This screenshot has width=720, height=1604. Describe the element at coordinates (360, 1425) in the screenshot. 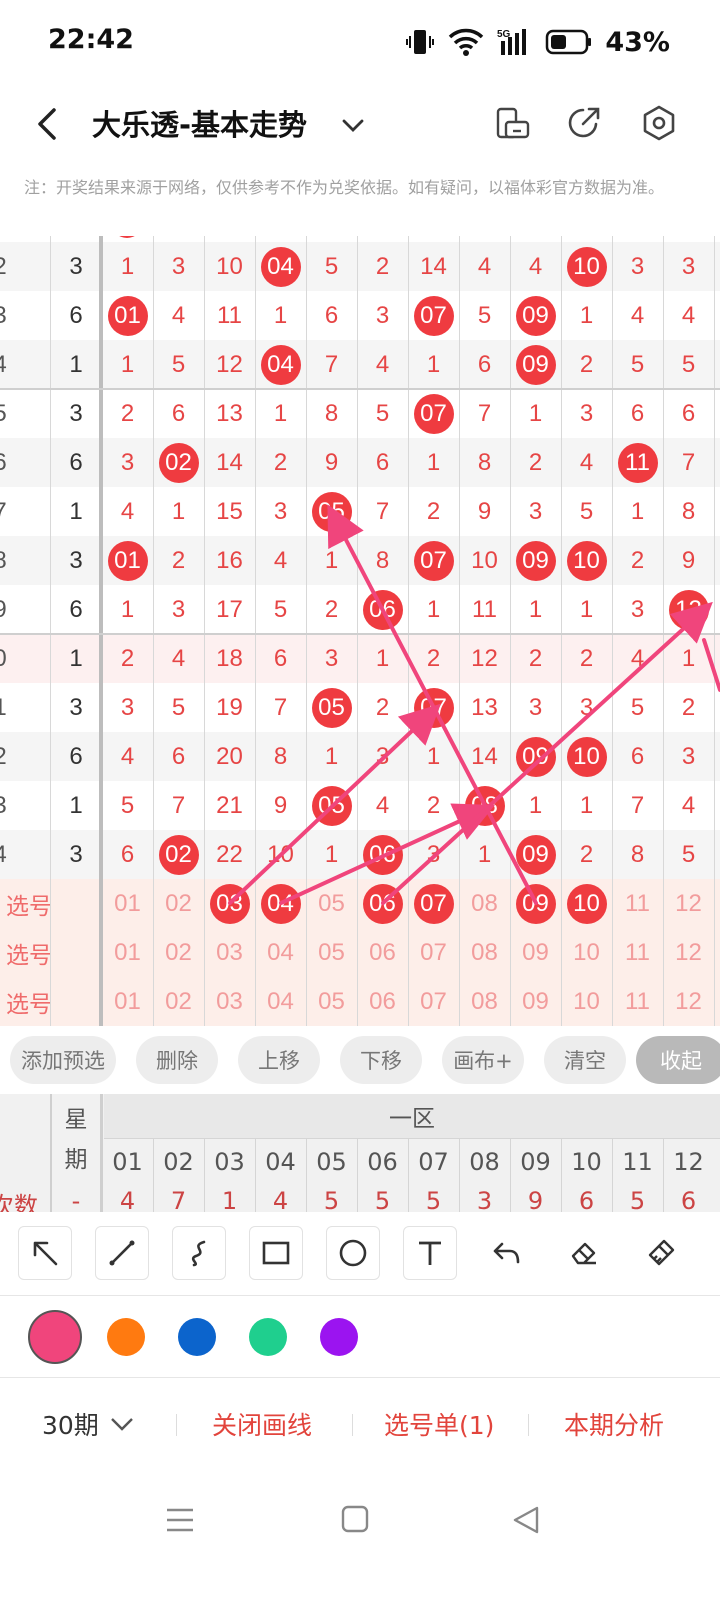

I see `bottom-bar: 30期 关闭画线 选号单(1) 本期分析` at that location.